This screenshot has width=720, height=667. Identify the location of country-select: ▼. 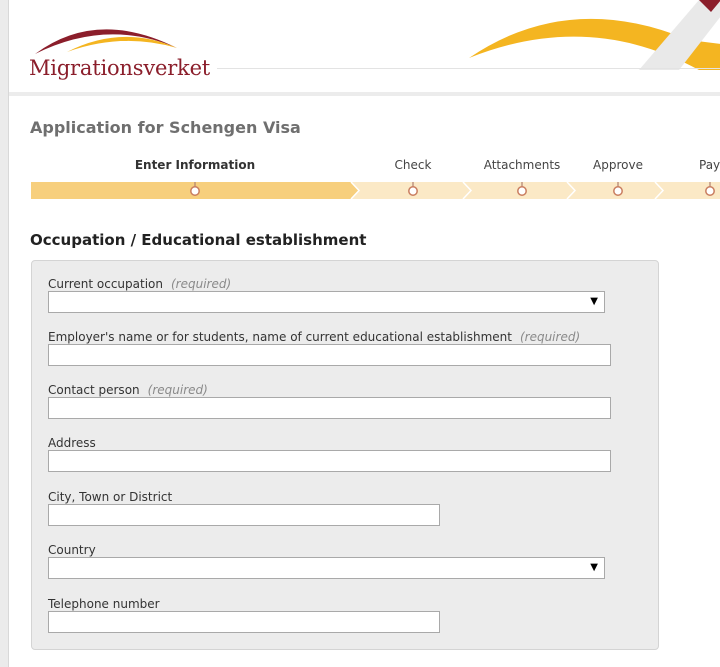
(326, 568).